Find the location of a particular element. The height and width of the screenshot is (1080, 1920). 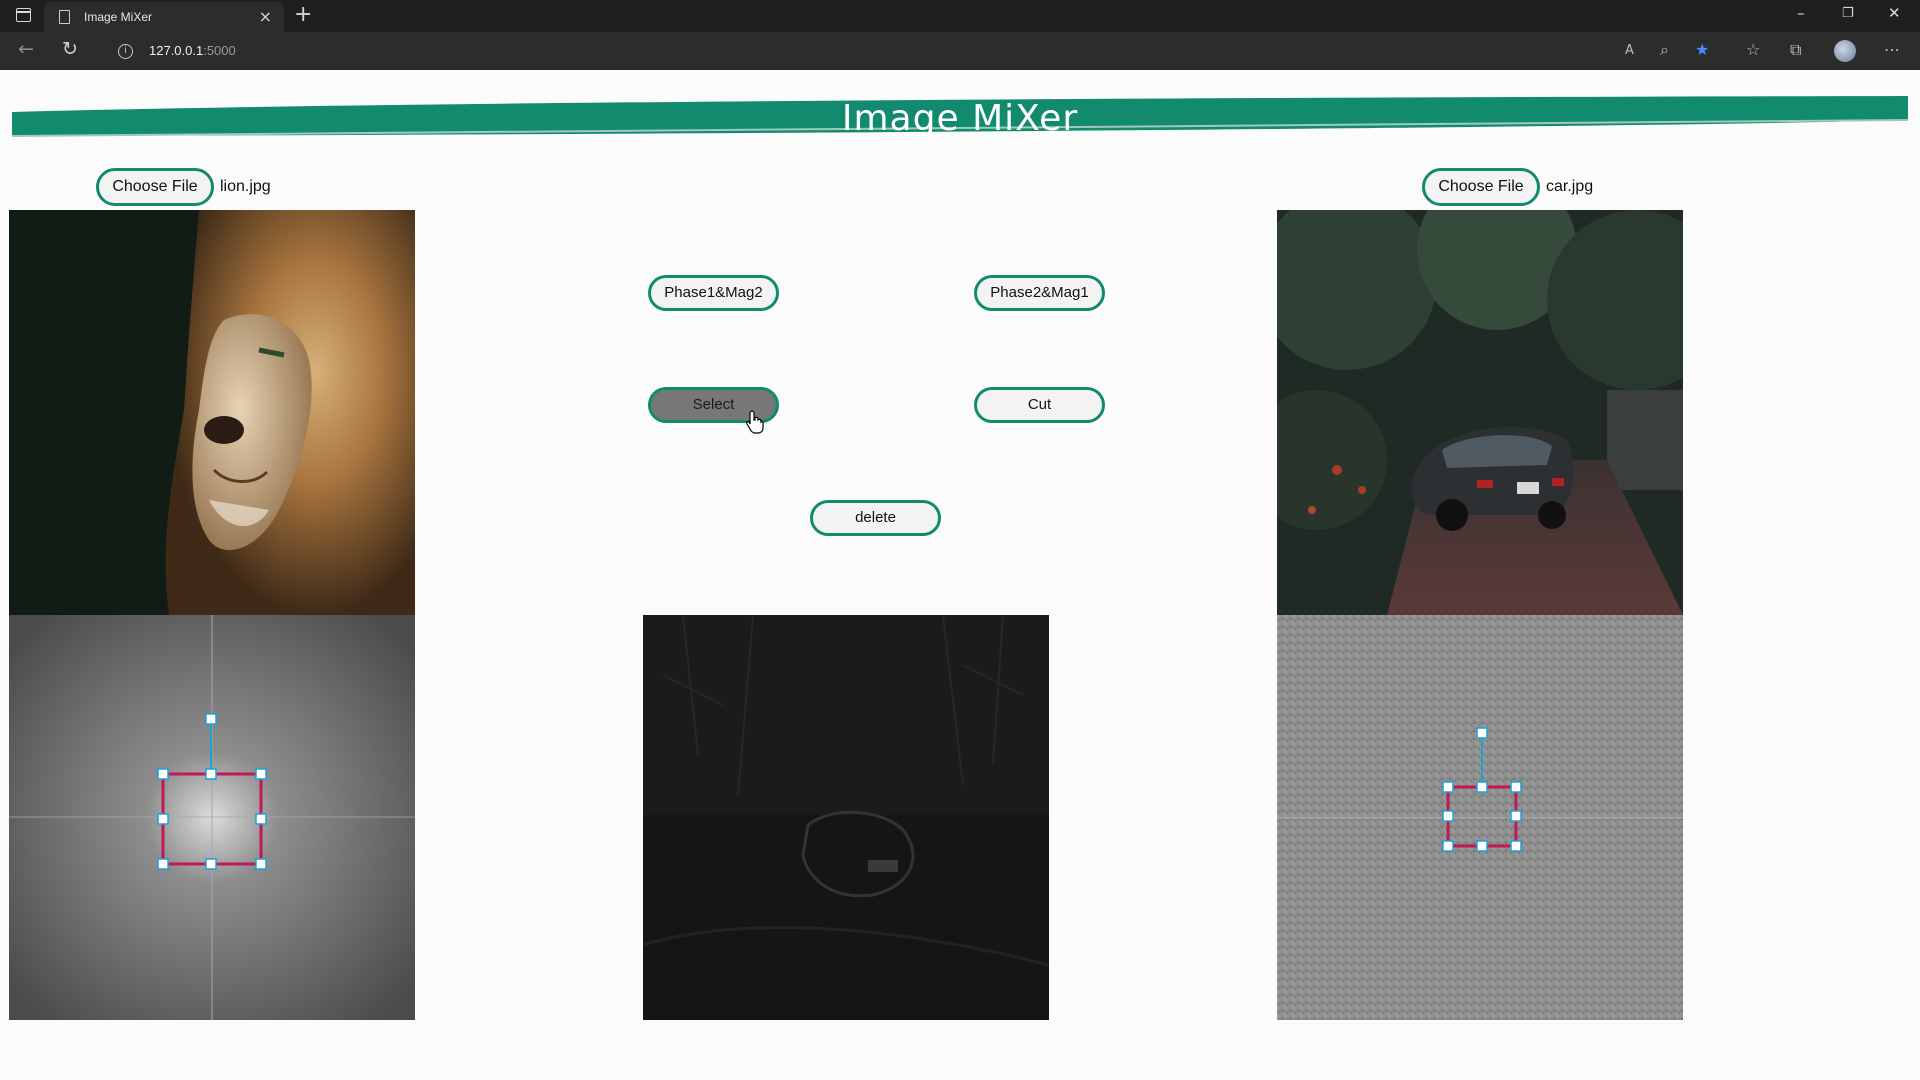

input-image-left is located at coordinates (212, 412).